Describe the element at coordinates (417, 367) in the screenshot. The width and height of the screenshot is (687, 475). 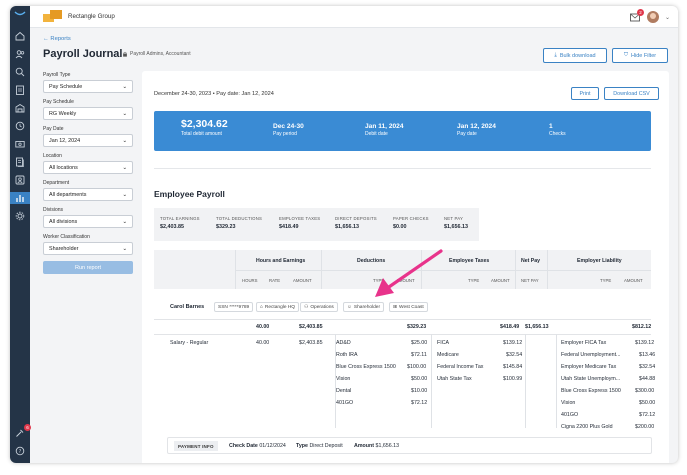
I see `deduction-amount: $100.00` at that location.